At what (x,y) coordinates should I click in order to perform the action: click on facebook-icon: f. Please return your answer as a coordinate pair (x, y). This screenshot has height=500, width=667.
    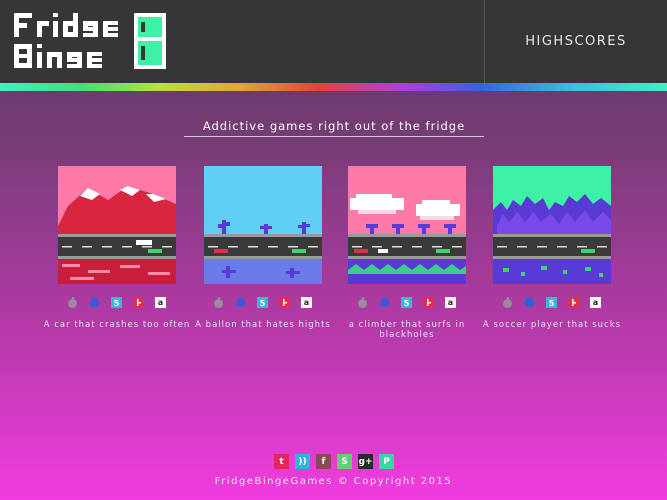
    Looking at the image, I should click on (323, 461).